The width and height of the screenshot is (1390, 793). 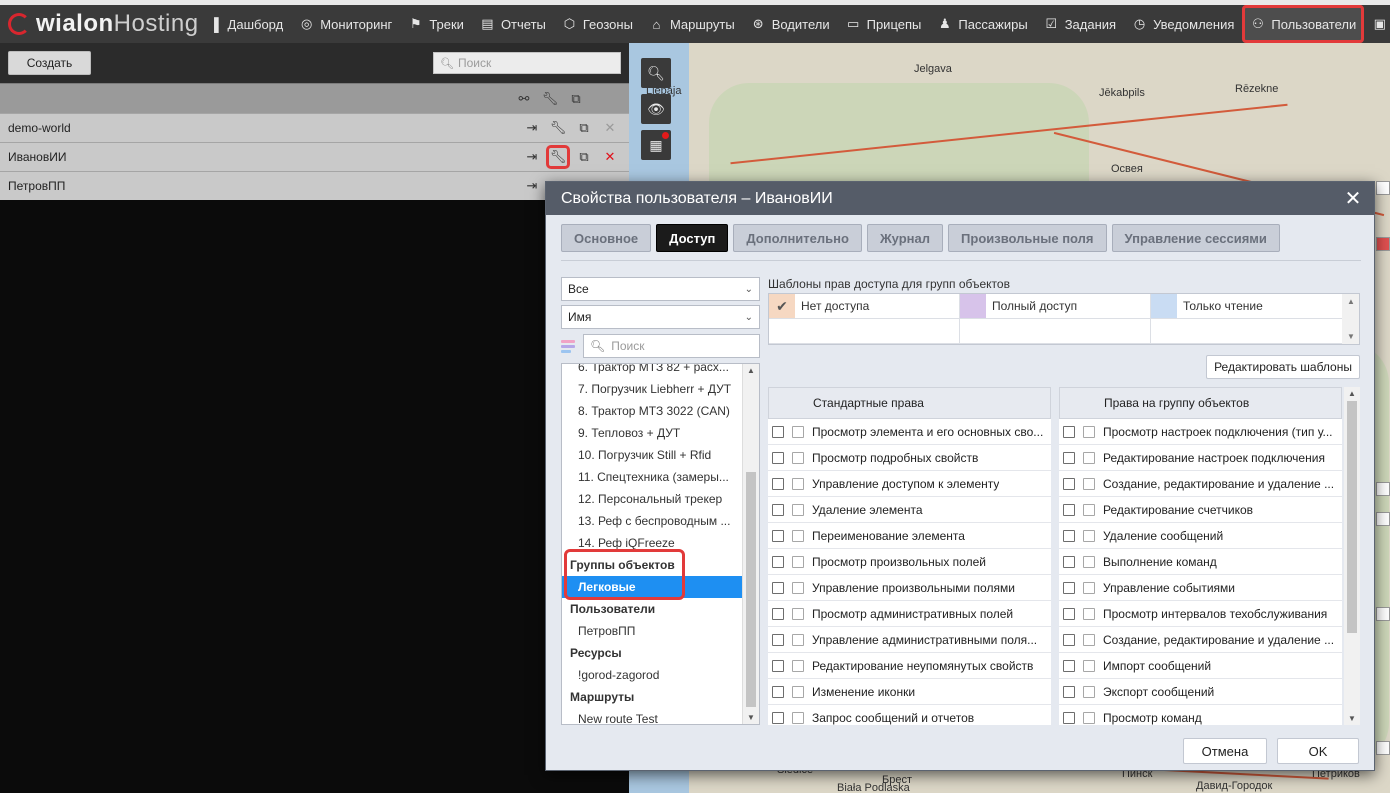 I want to click on tree-item: New route Test, so click(x=652, y=716).